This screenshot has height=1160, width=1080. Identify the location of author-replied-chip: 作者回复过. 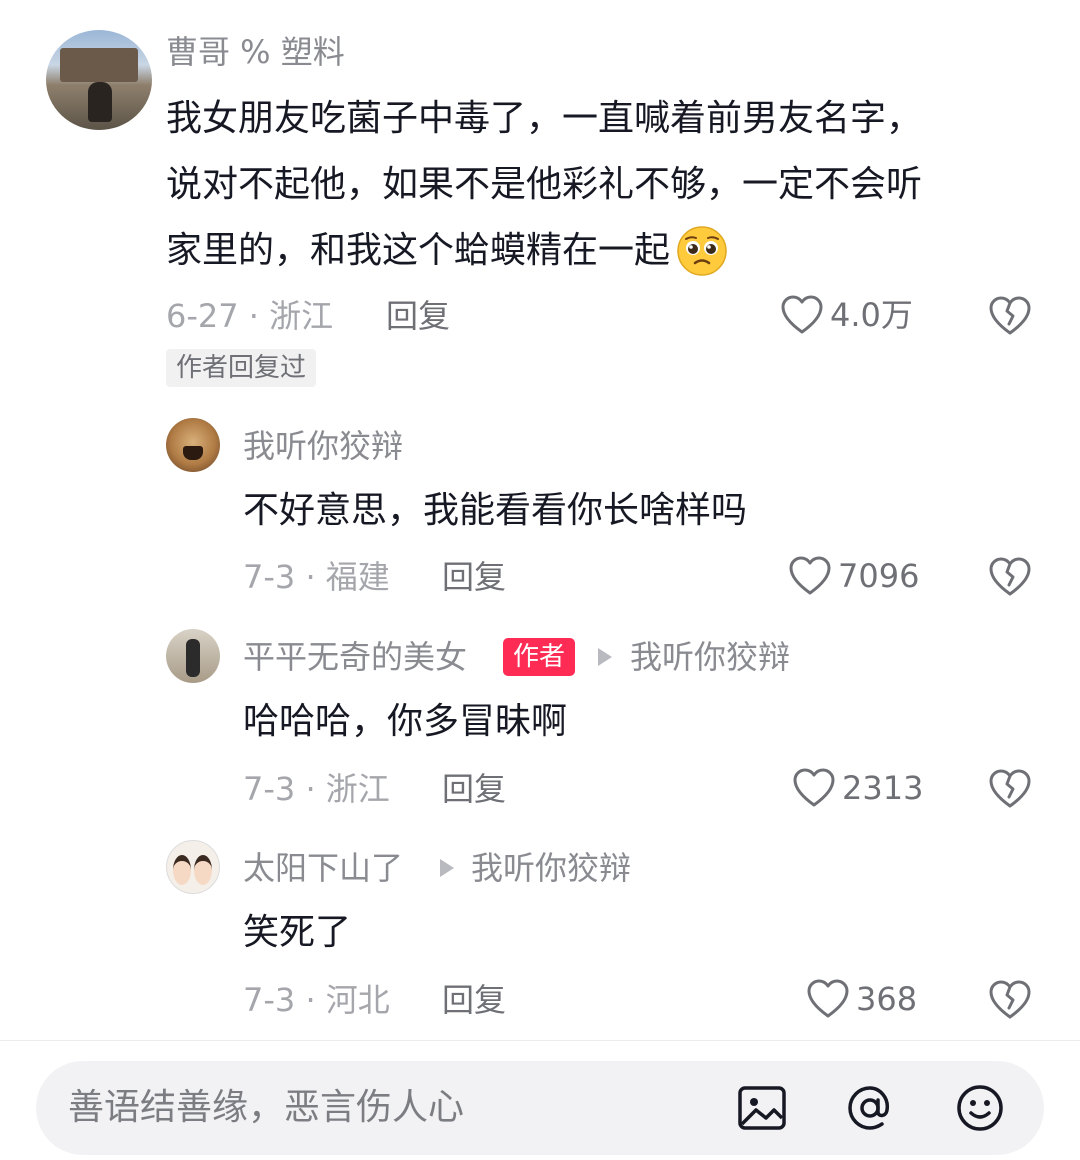
(241, 368).